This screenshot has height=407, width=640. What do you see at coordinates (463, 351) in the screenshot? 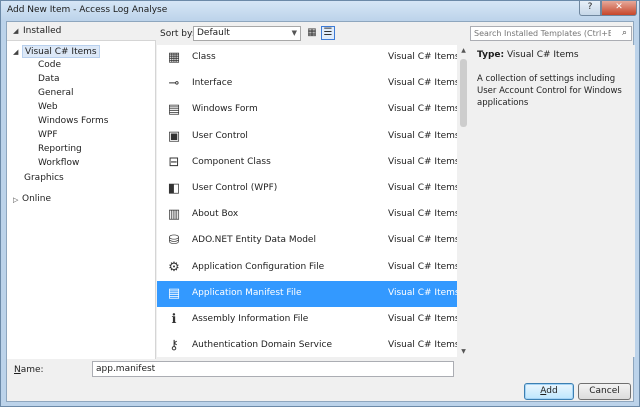
I see `scroll-down-icon: ▼` at bounding box center [463, 351].